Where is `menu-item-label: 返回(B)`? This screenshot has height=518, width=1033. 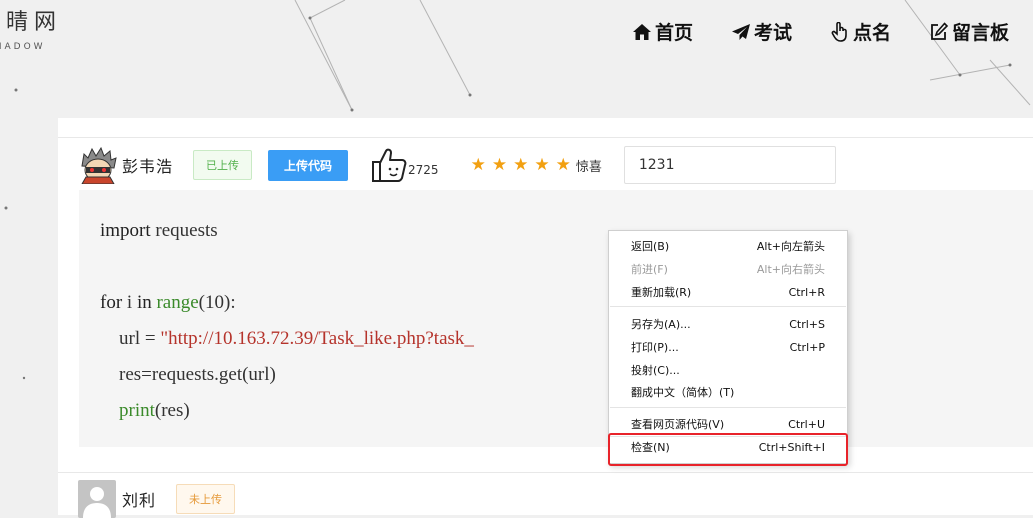 menu-item-label: 返回(B) is located at coordinates (650, 246).